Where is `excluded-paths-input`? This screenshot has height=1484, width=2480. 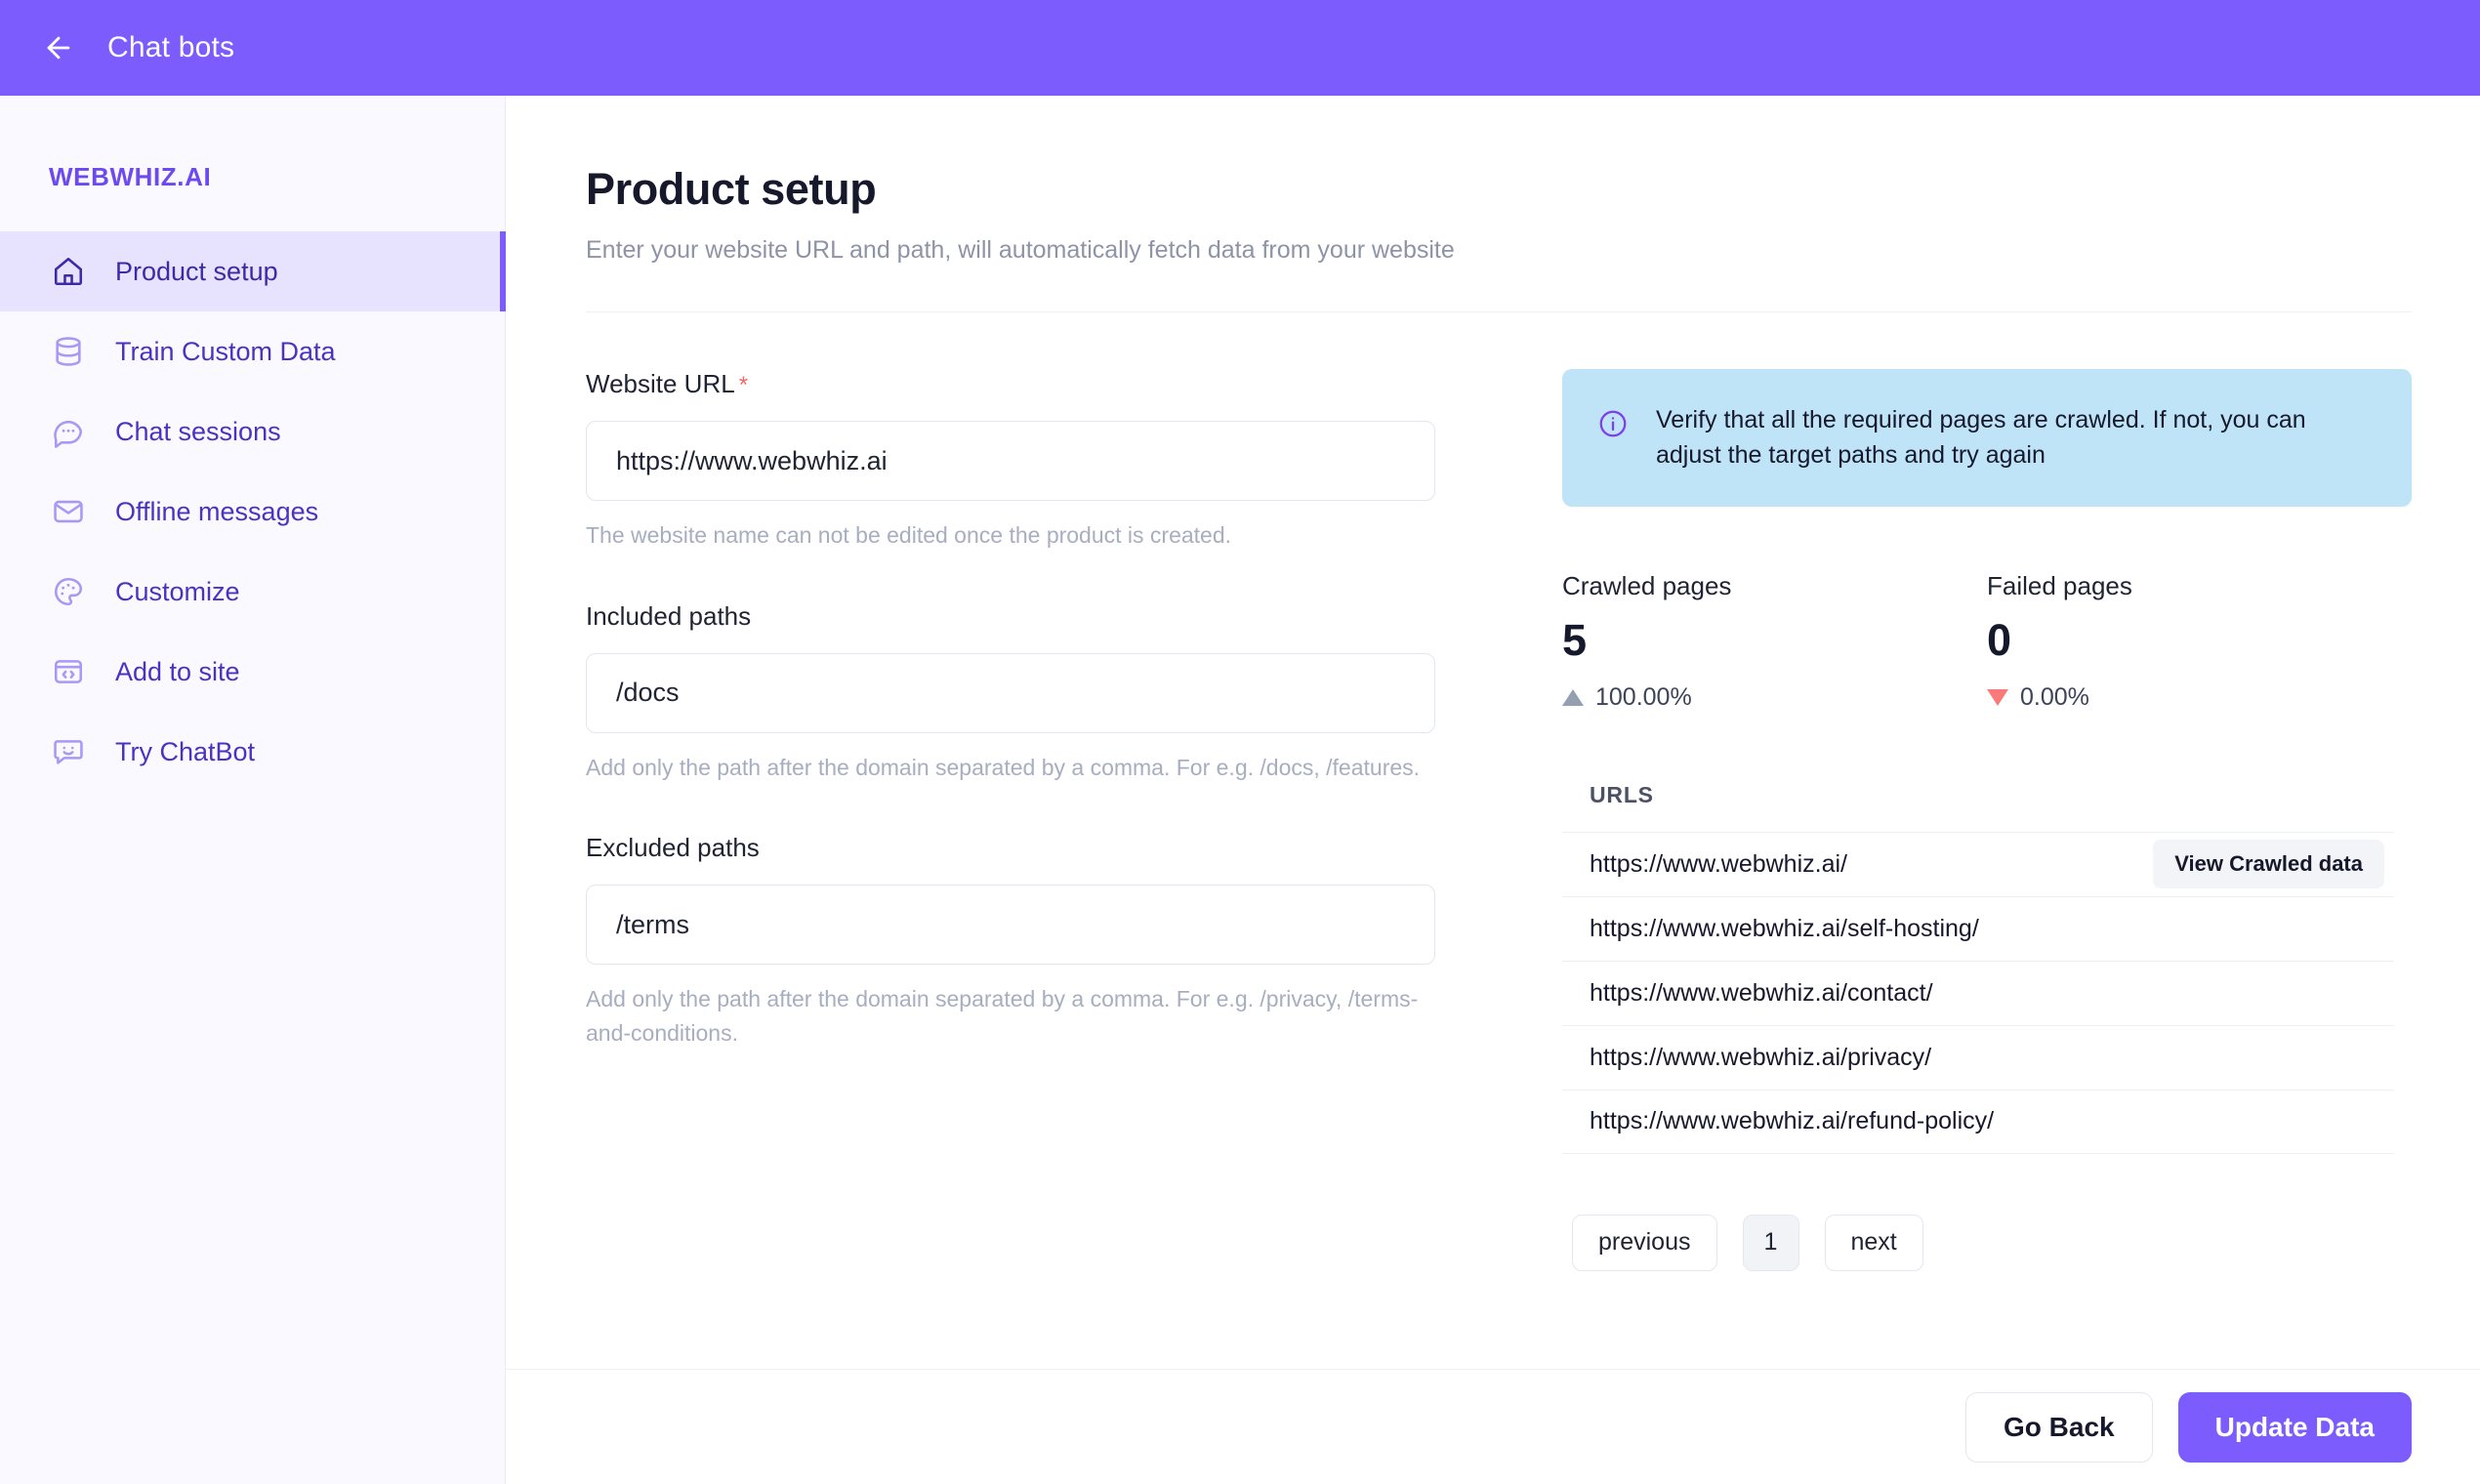 excluded-paths-input is located at coordinates (1010, 925).